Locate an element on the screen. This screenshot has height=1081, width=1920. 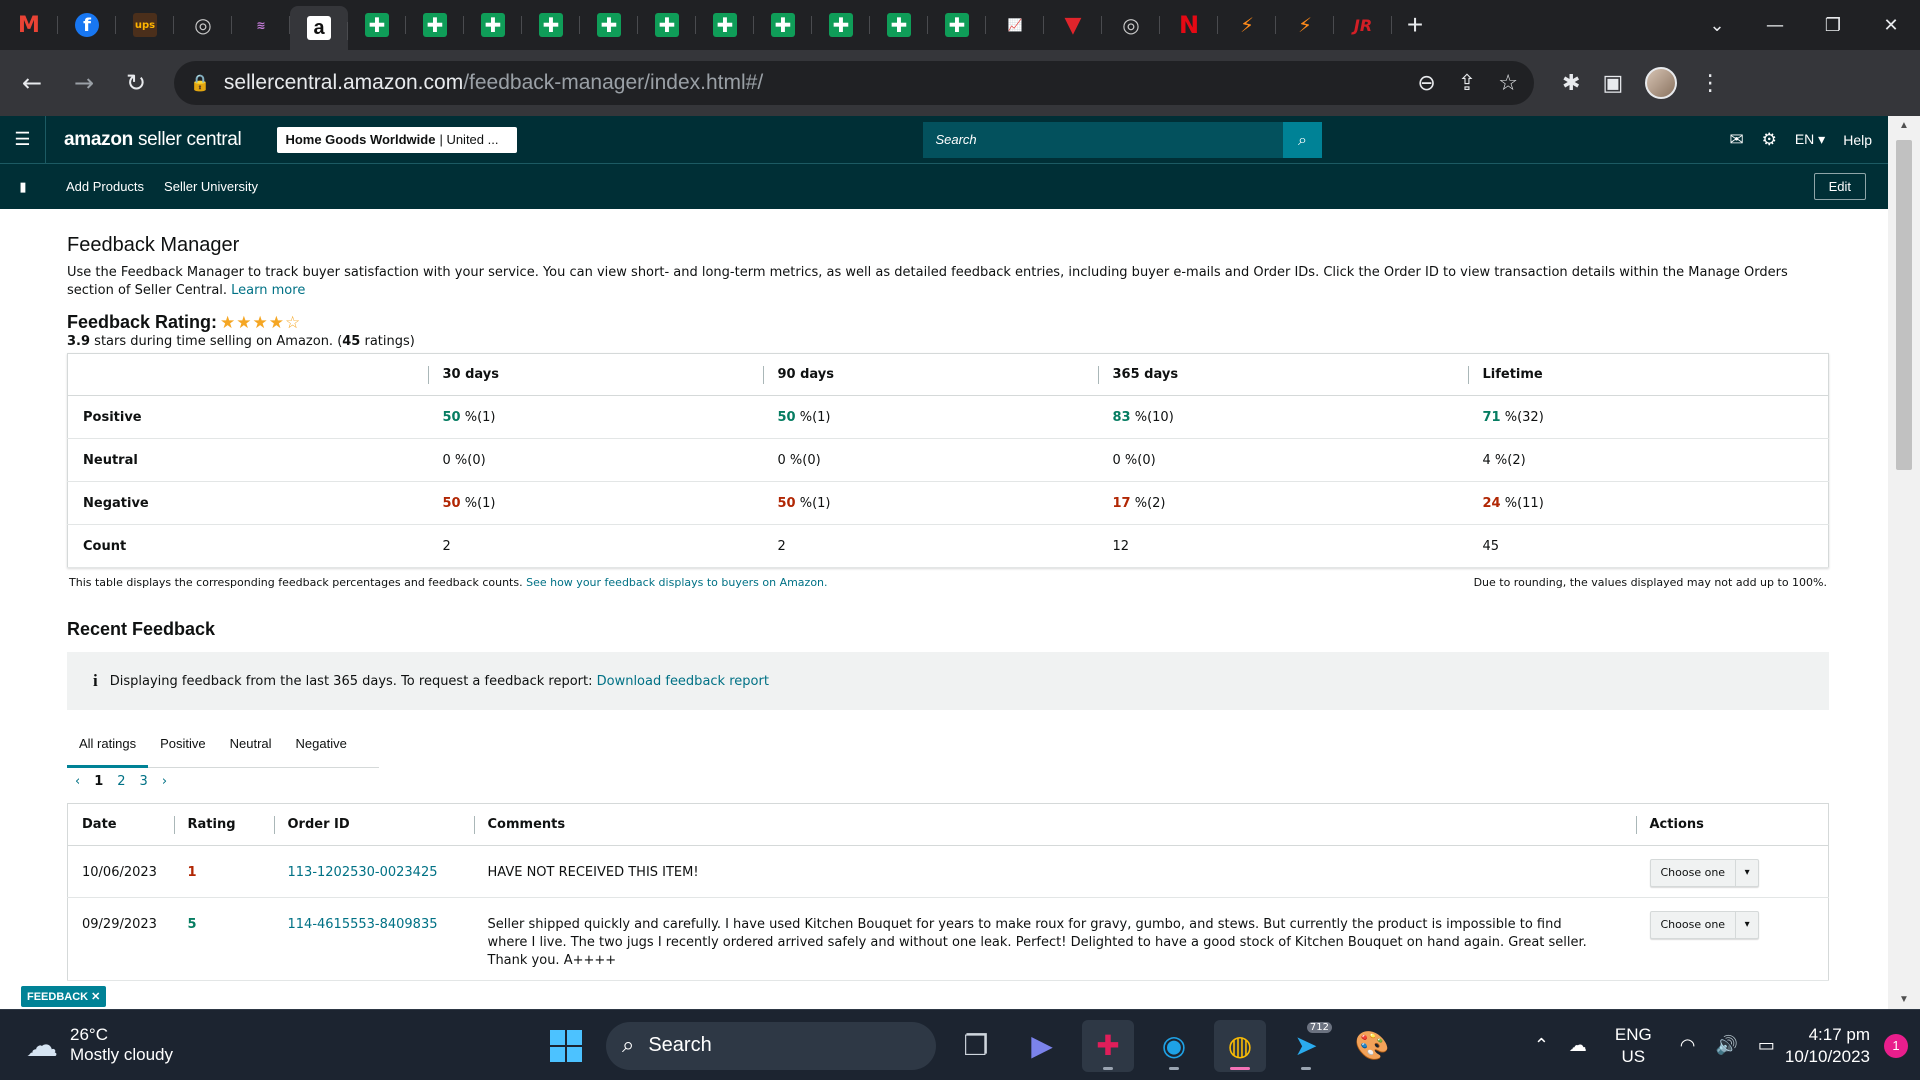
reload-icon: ↻ is located at coordinates (136, 83).